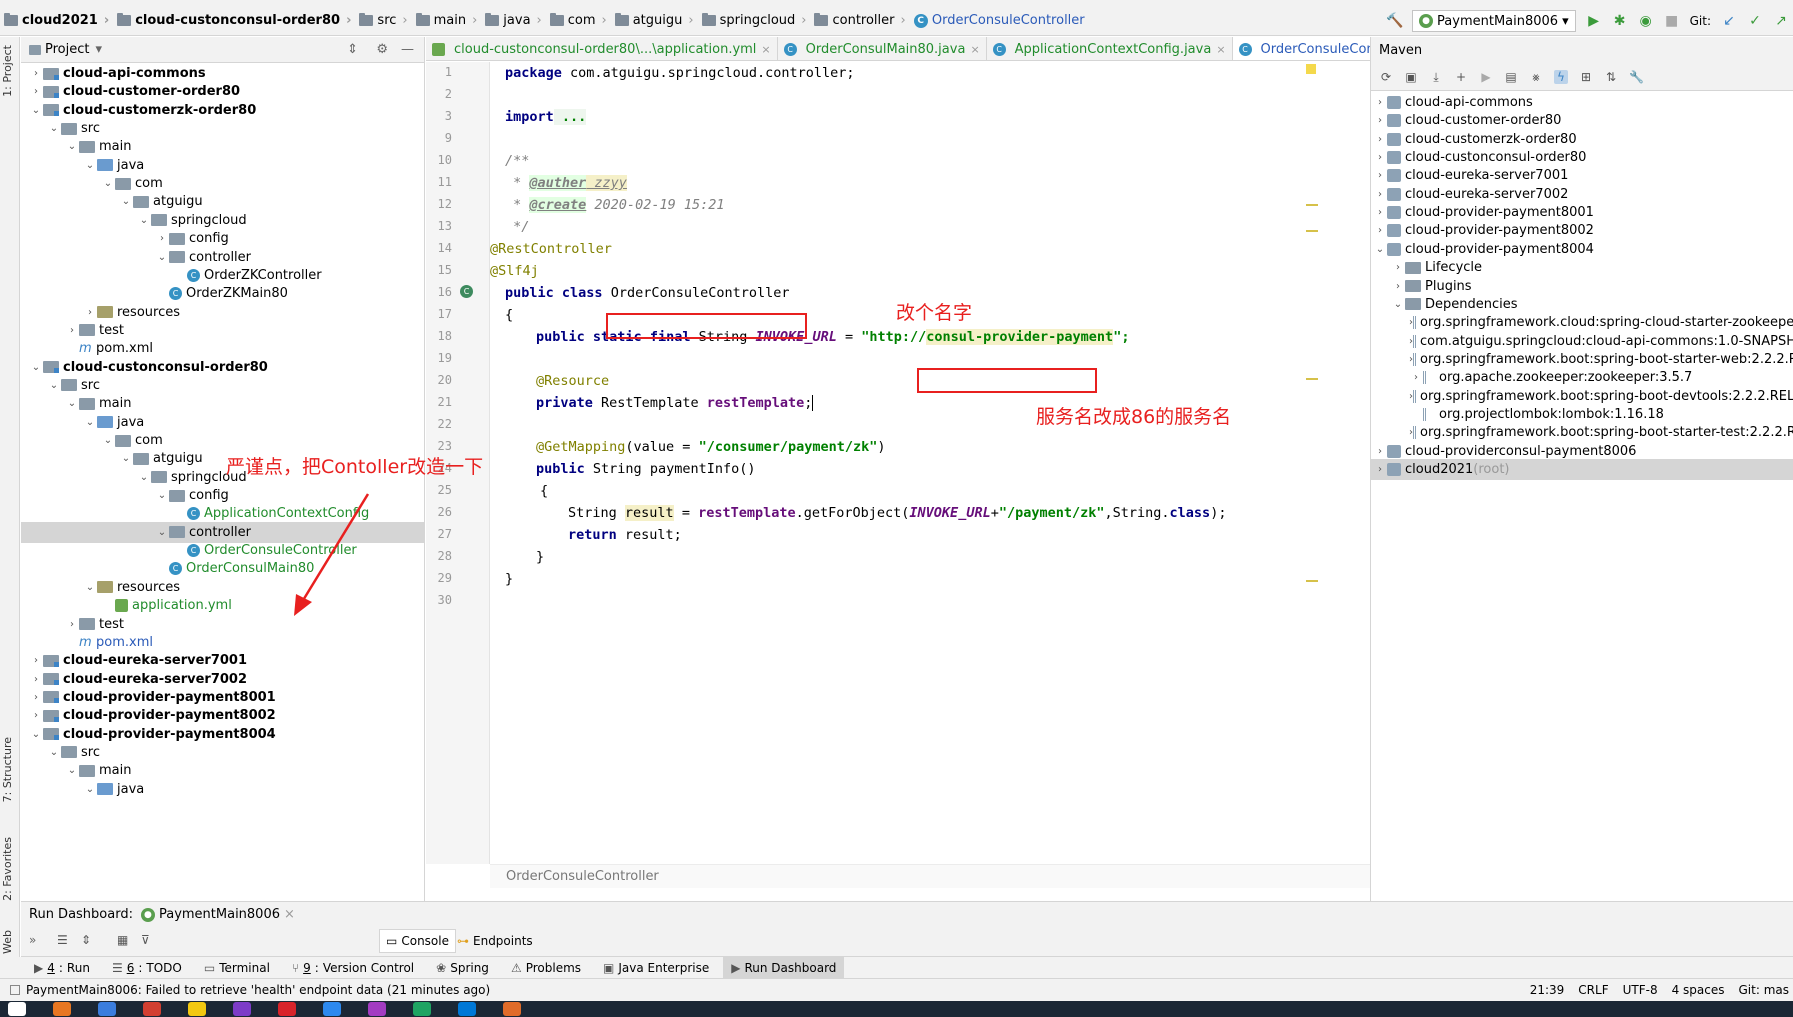  Describe the element at coordinates (1729, 21) in the screenshot. I see `git-update-icon: ↙` at that location.